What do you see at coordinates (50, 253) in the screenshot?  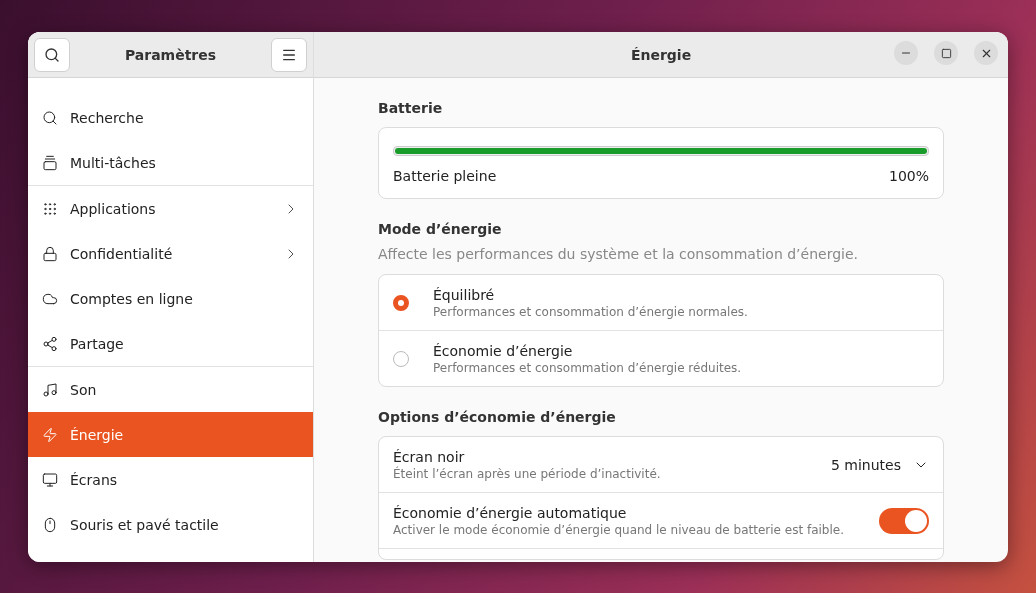 I see `lock-icon` at bounding box center [50, 253].